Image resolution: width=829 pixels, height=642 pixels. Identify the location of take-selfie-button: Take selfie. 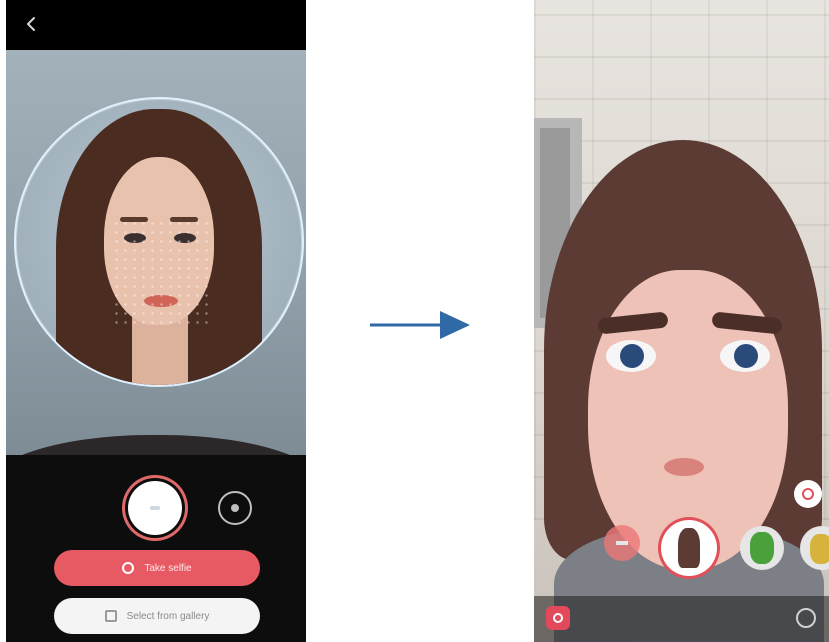
(157, 568).